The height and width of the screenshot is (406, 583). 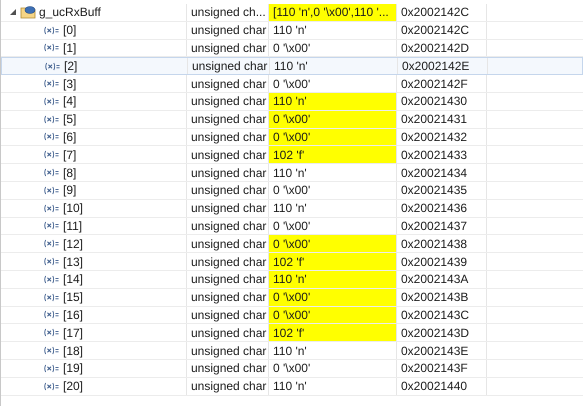 I want to click on tree-row: [0] unsigned char 110 'n' 0x2002142C, so click(x=292, y=31).